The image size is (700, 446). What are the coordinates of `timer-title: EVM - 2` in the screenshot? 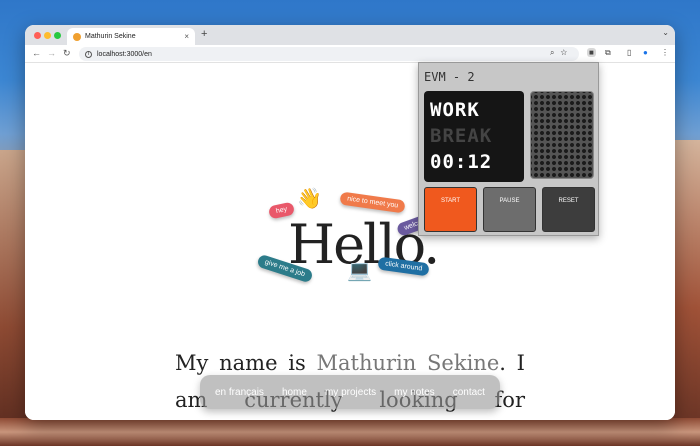 It's located at (449, 77).